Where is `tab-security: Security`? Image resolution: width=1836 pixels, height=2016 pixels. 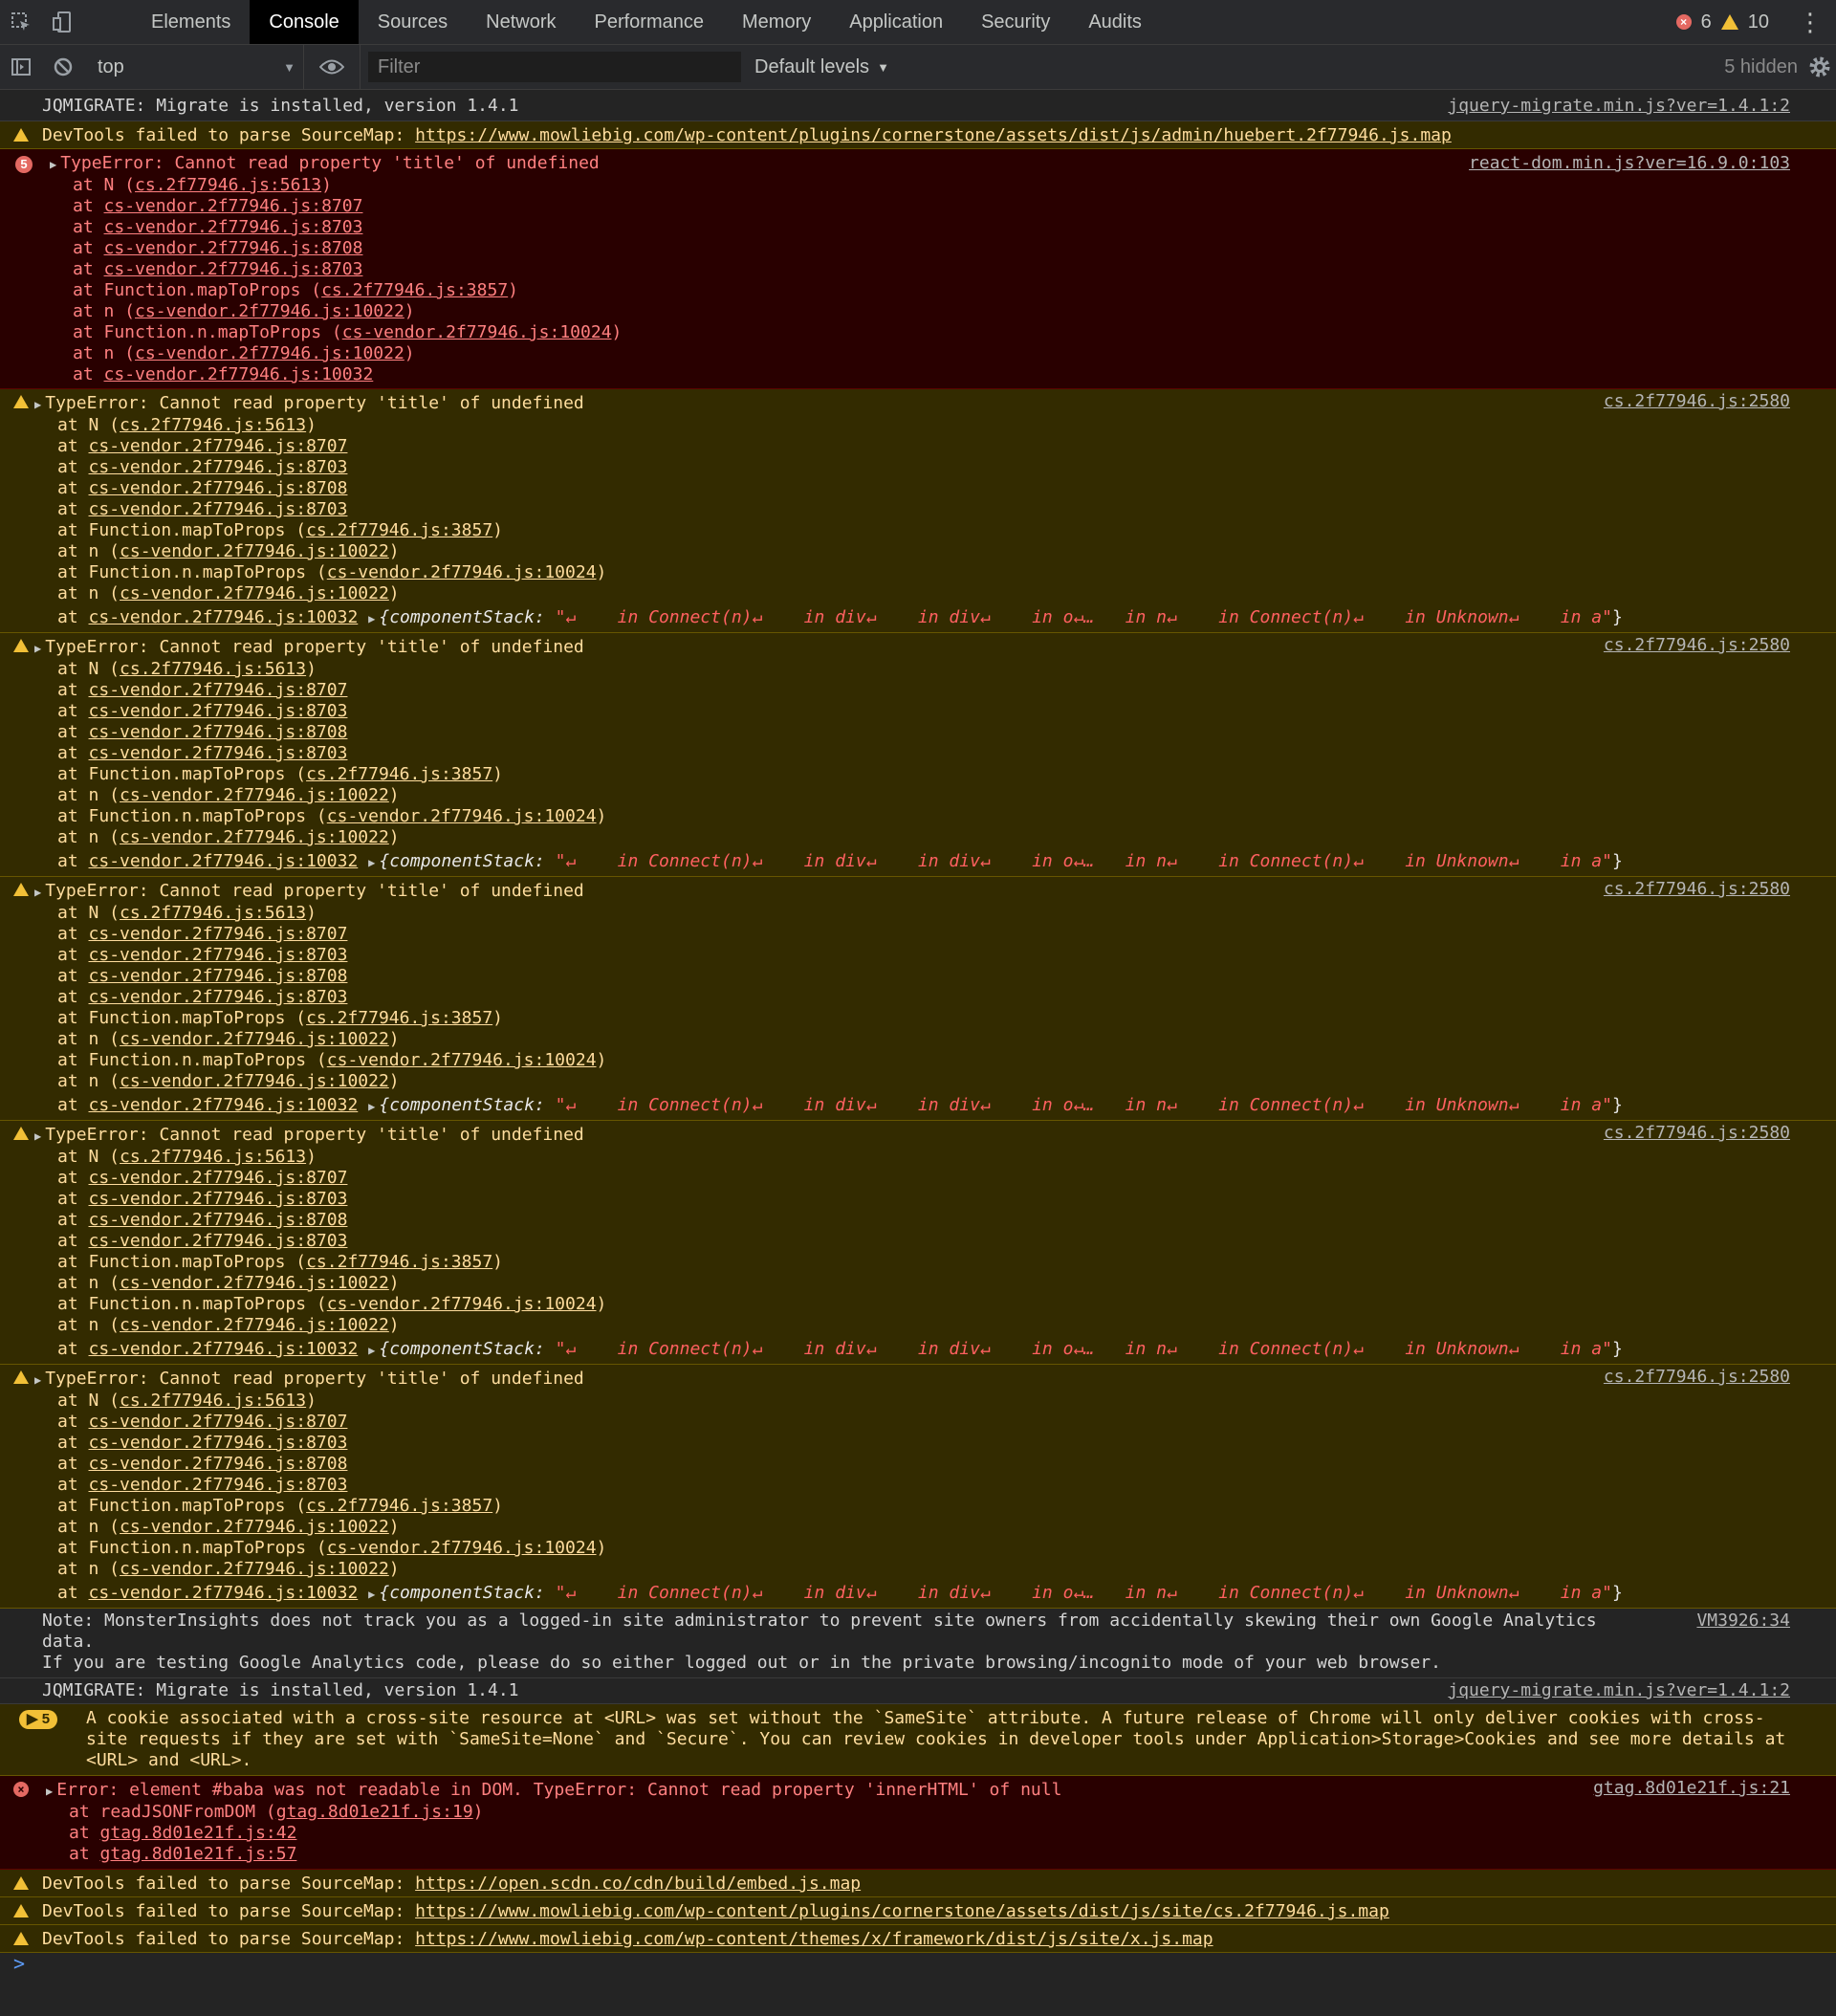 tab-security: Security is located at coordinates (1016, 22).